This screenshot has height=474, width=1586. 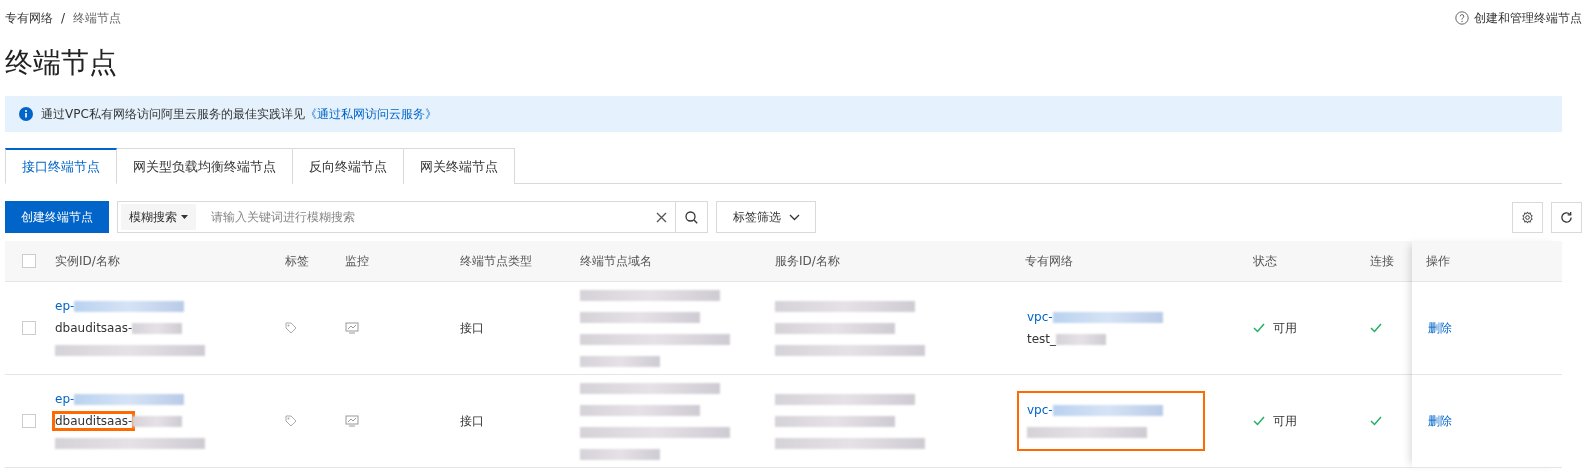 I want to click on column-header: 状态, so click(x=1265, y=261).